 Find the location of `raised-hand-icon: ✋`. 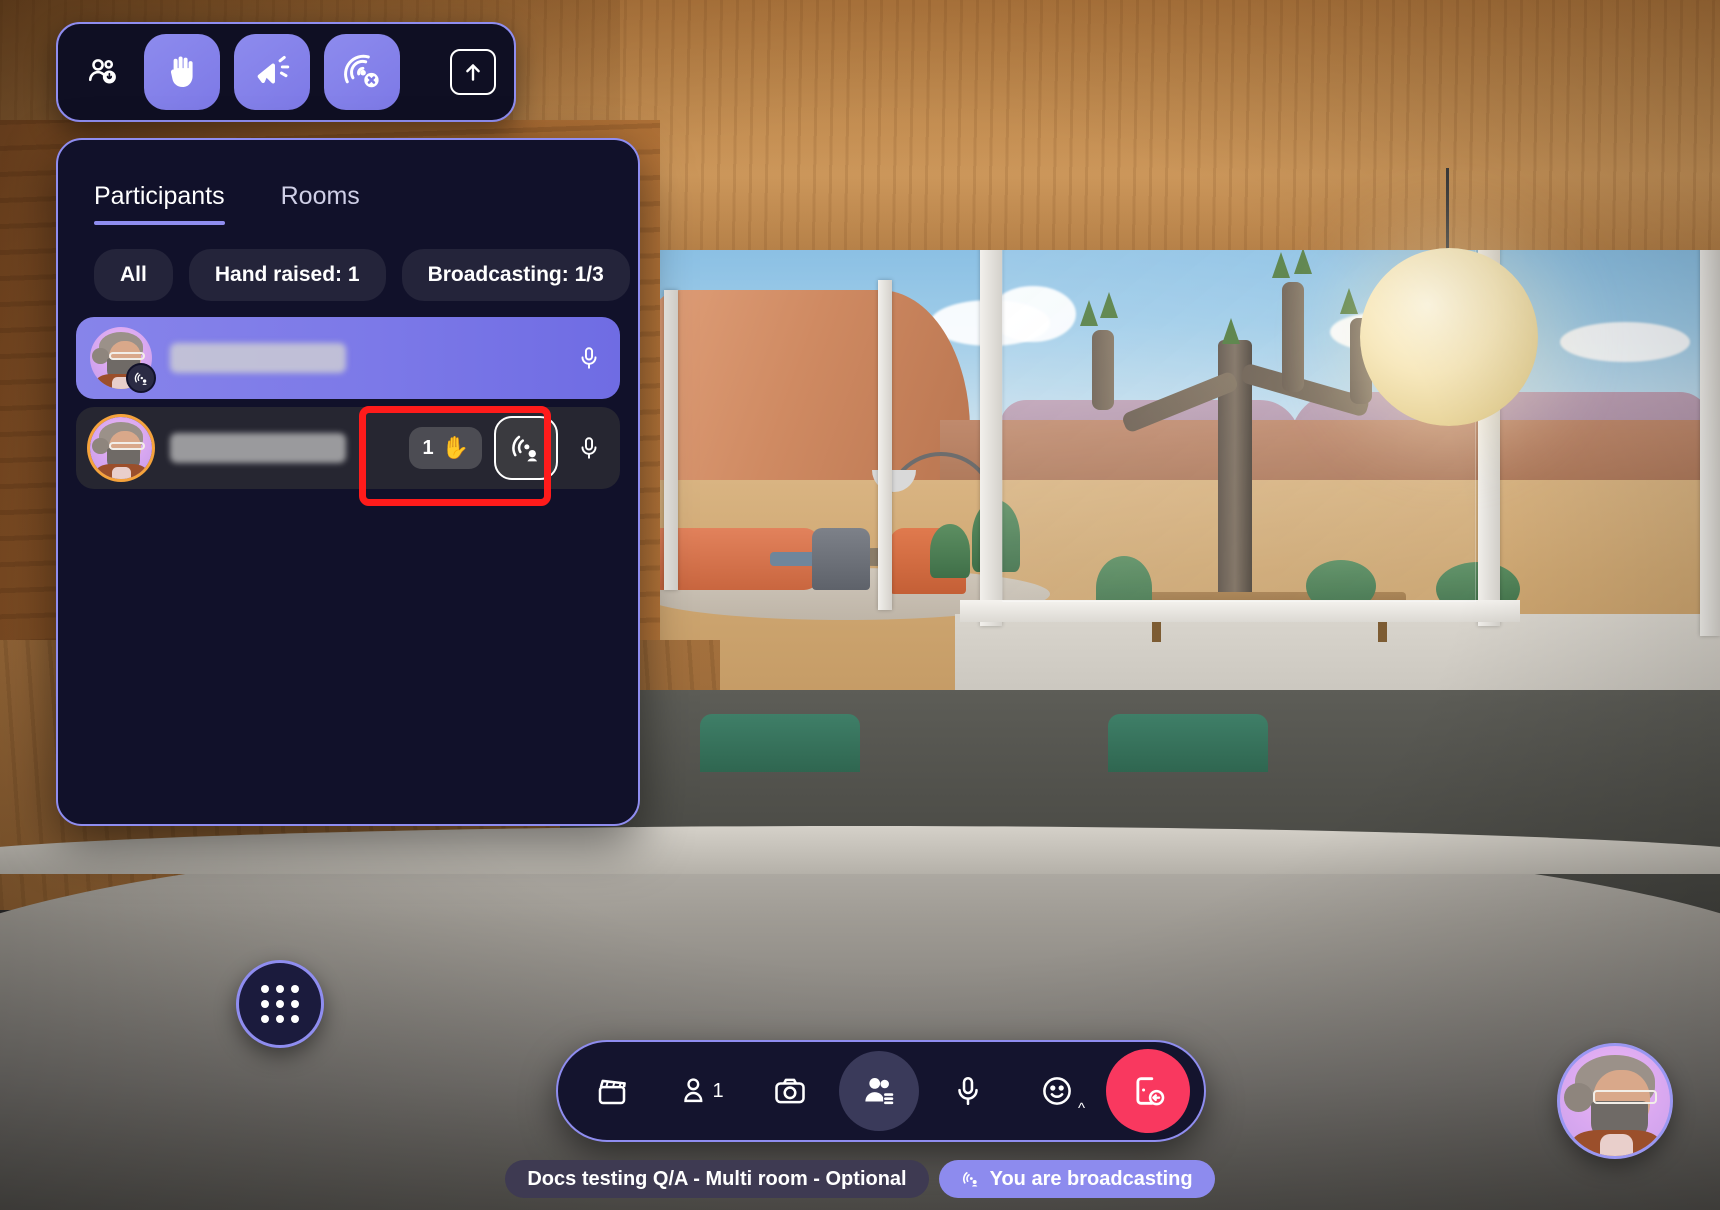

raised-hand-icon: ✋ is located at coordinates (455, 447).